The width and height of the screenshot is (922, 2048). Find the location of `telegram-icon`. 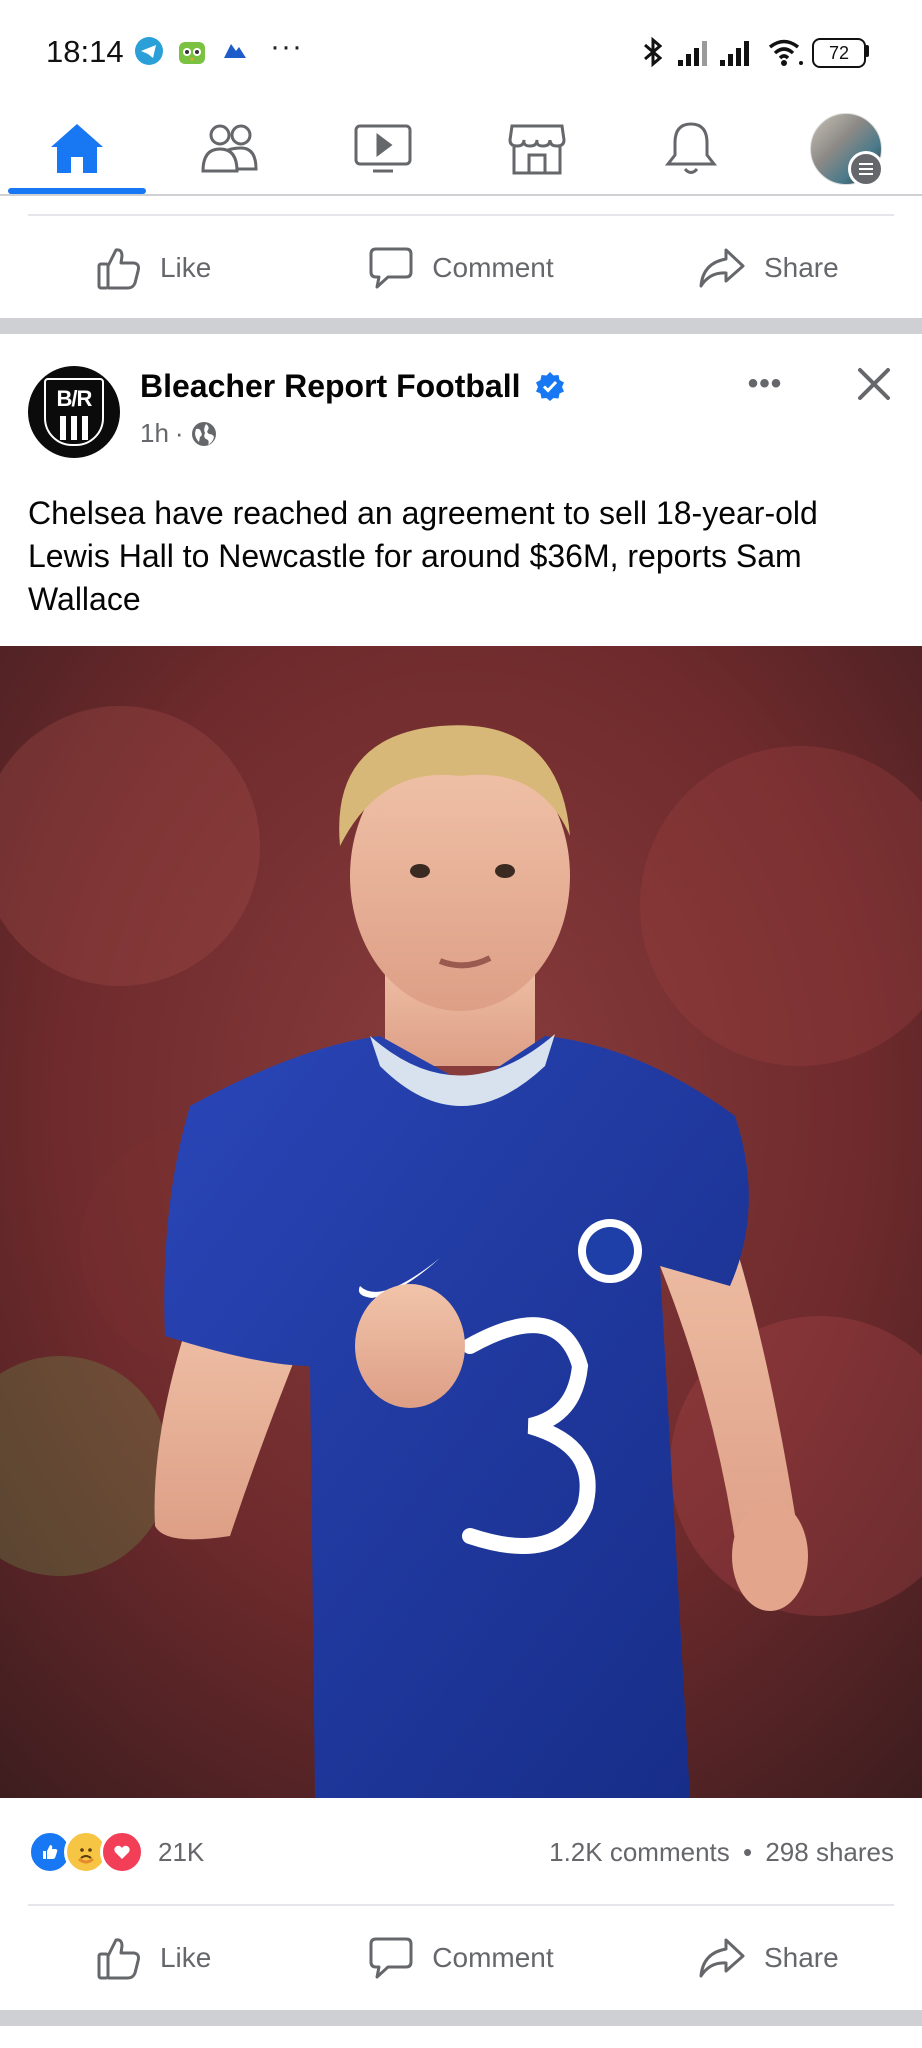

telegram-icon is located at coordinates (149, 51).